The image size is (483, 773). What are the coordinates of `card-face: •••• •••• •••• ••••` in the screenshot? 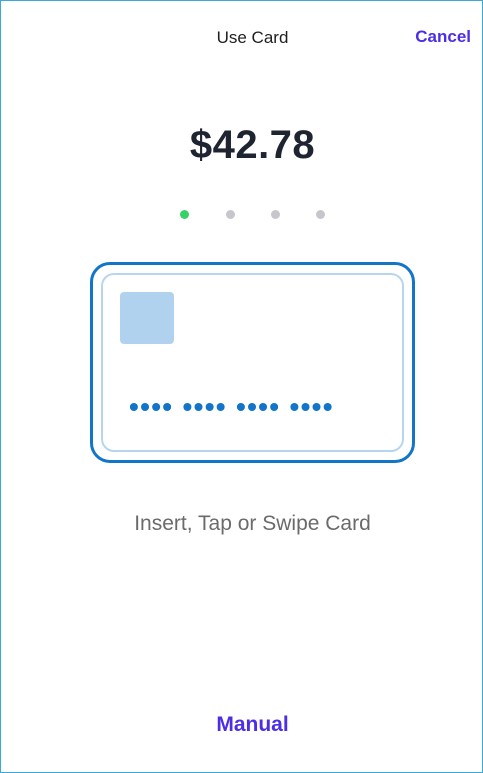 It's located at (252, 362).